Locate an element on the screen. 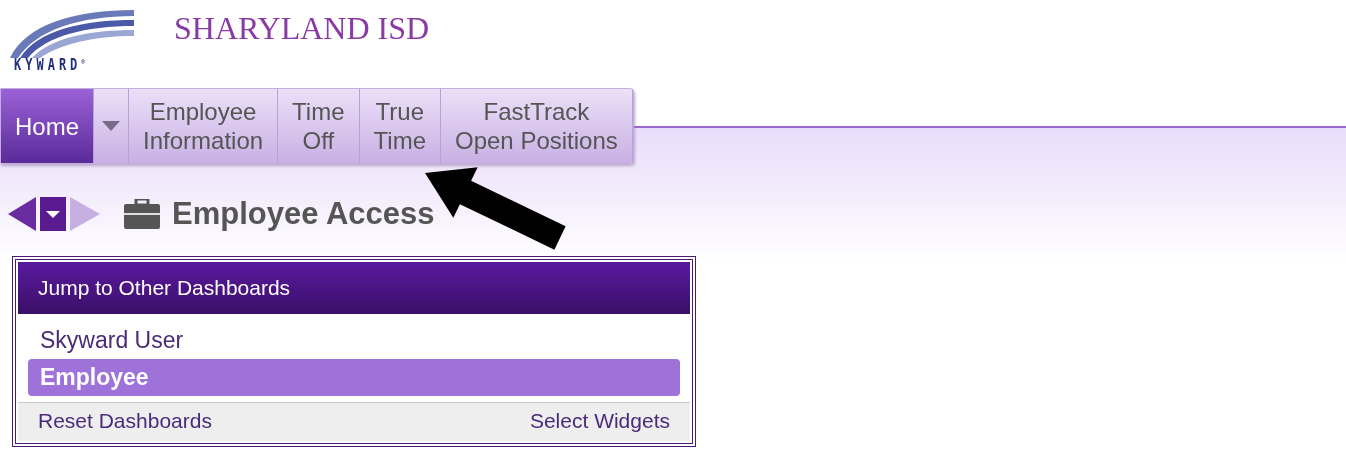 The width and height of the screenshot is (1346, 471). logo-text: KYWARD$^{®}$ is located at coordinates (51, 65).